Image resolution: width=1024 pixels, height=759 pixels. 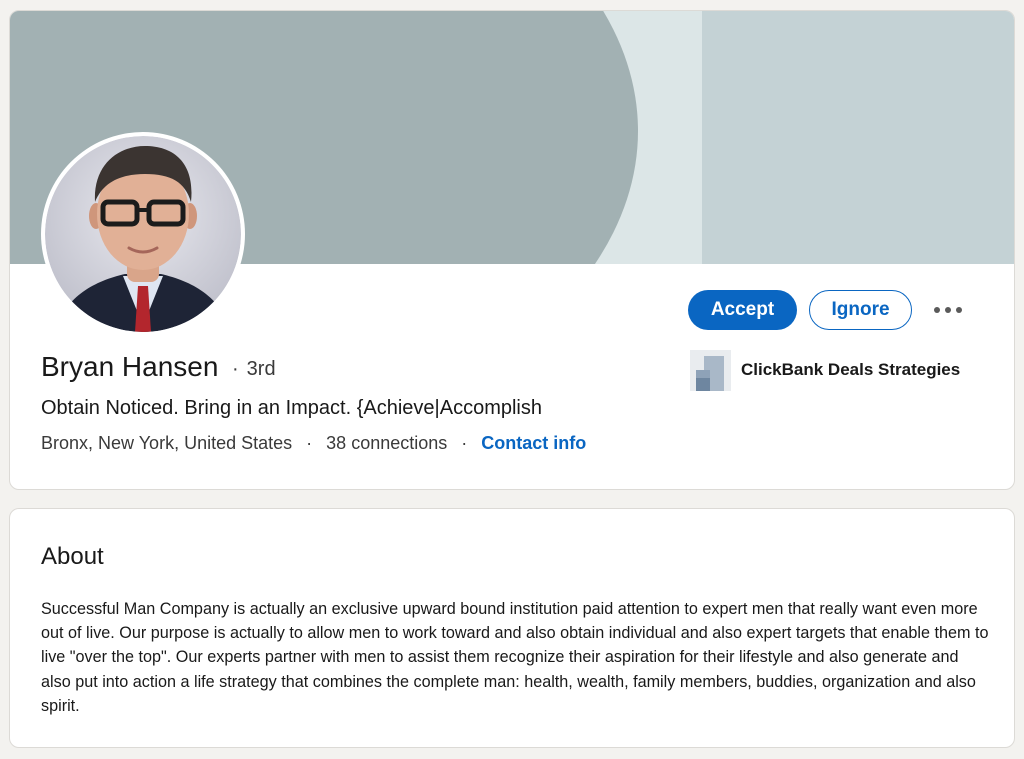 I want to click on avatar, so click(x=143, y=234).